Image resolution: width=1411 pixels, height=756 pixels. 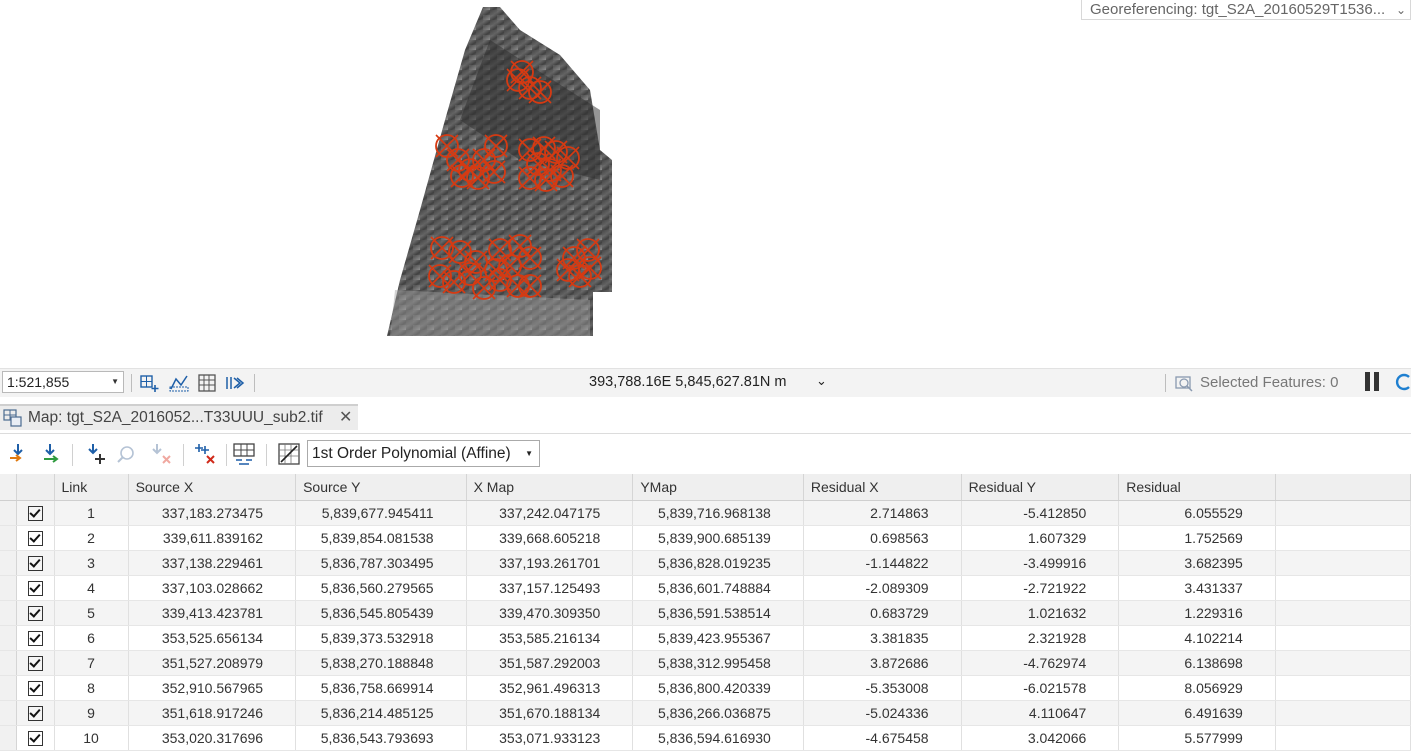 I want to click on add-point-icon, so click(x=95, y=454).